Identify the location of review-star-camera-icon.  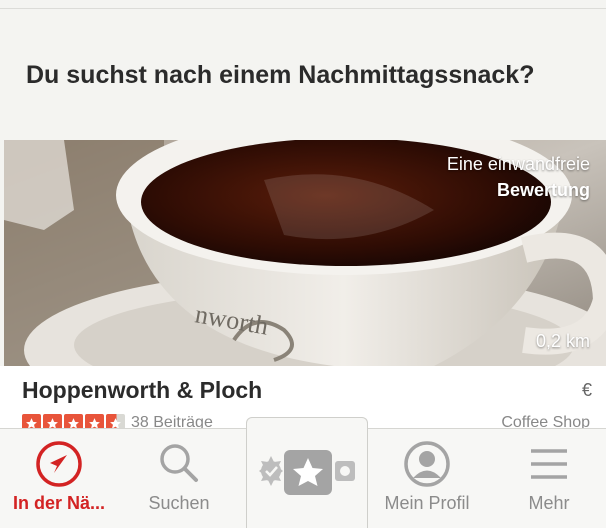
(307, 472).